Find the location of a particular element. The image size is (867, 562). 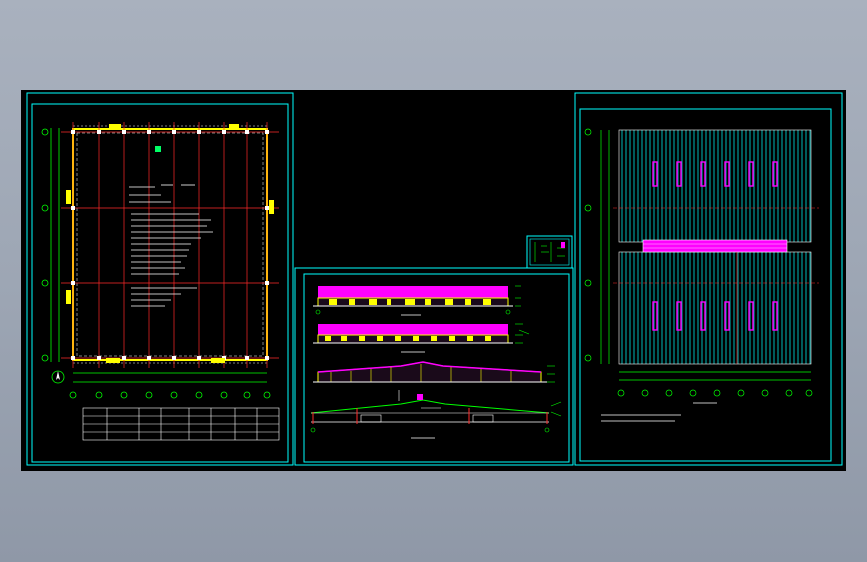

floor-plan-building-outline is located at coordinates (170, 244).